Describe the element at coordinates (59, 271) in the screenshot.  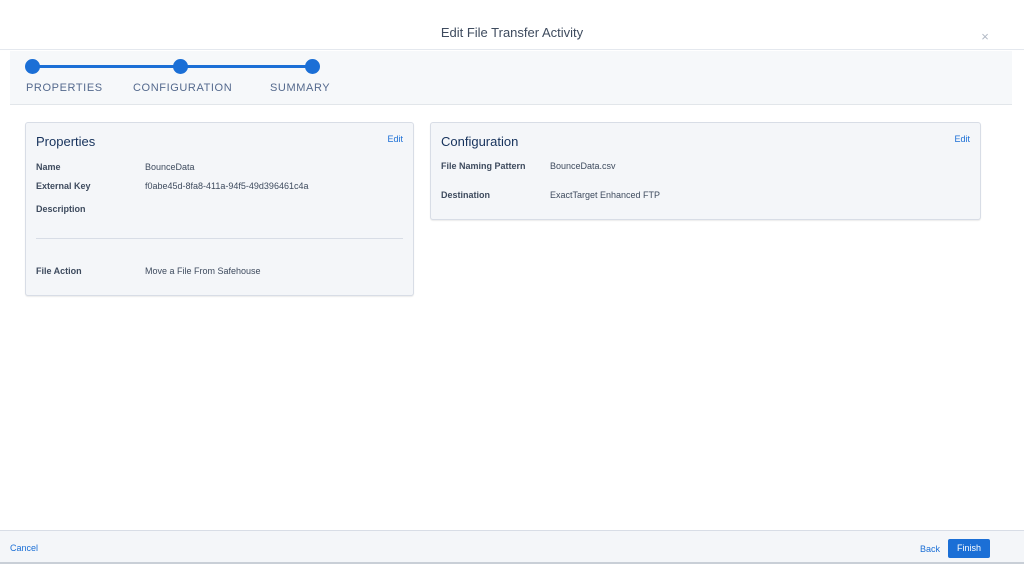
I see `file-action-label: File Action` at that location.